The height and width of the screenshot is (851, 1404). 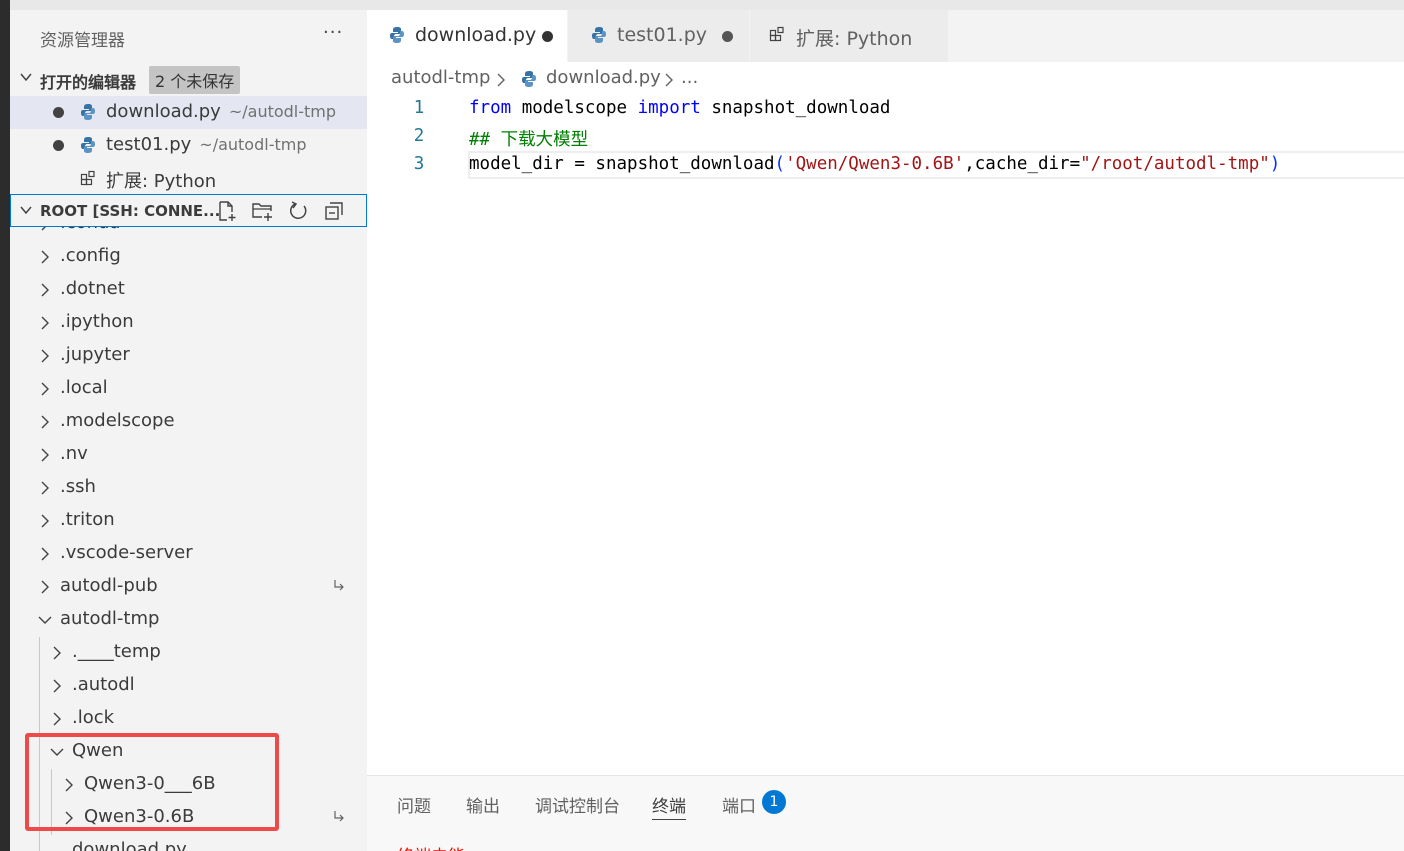 What do you see at coordinates (188, 488) in the screenshot?
I see `tree-item: .ssh` at bounding box center [188, 488].